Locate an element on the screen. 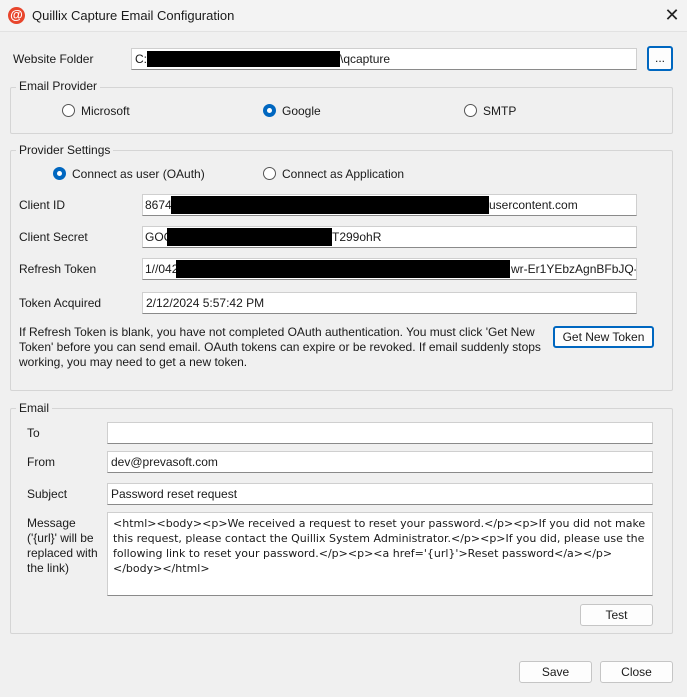 The height and width of the screenshot is (697, 687). client-secret-suffix: T299ohR is located at coordinates (357, 237).